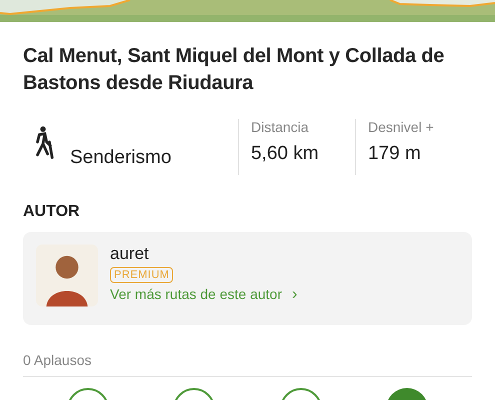  What do you see at coordinates (285, 154) in the screenshot?
I see `stat-value: 5,60 km` at bounding box center [285, 154].